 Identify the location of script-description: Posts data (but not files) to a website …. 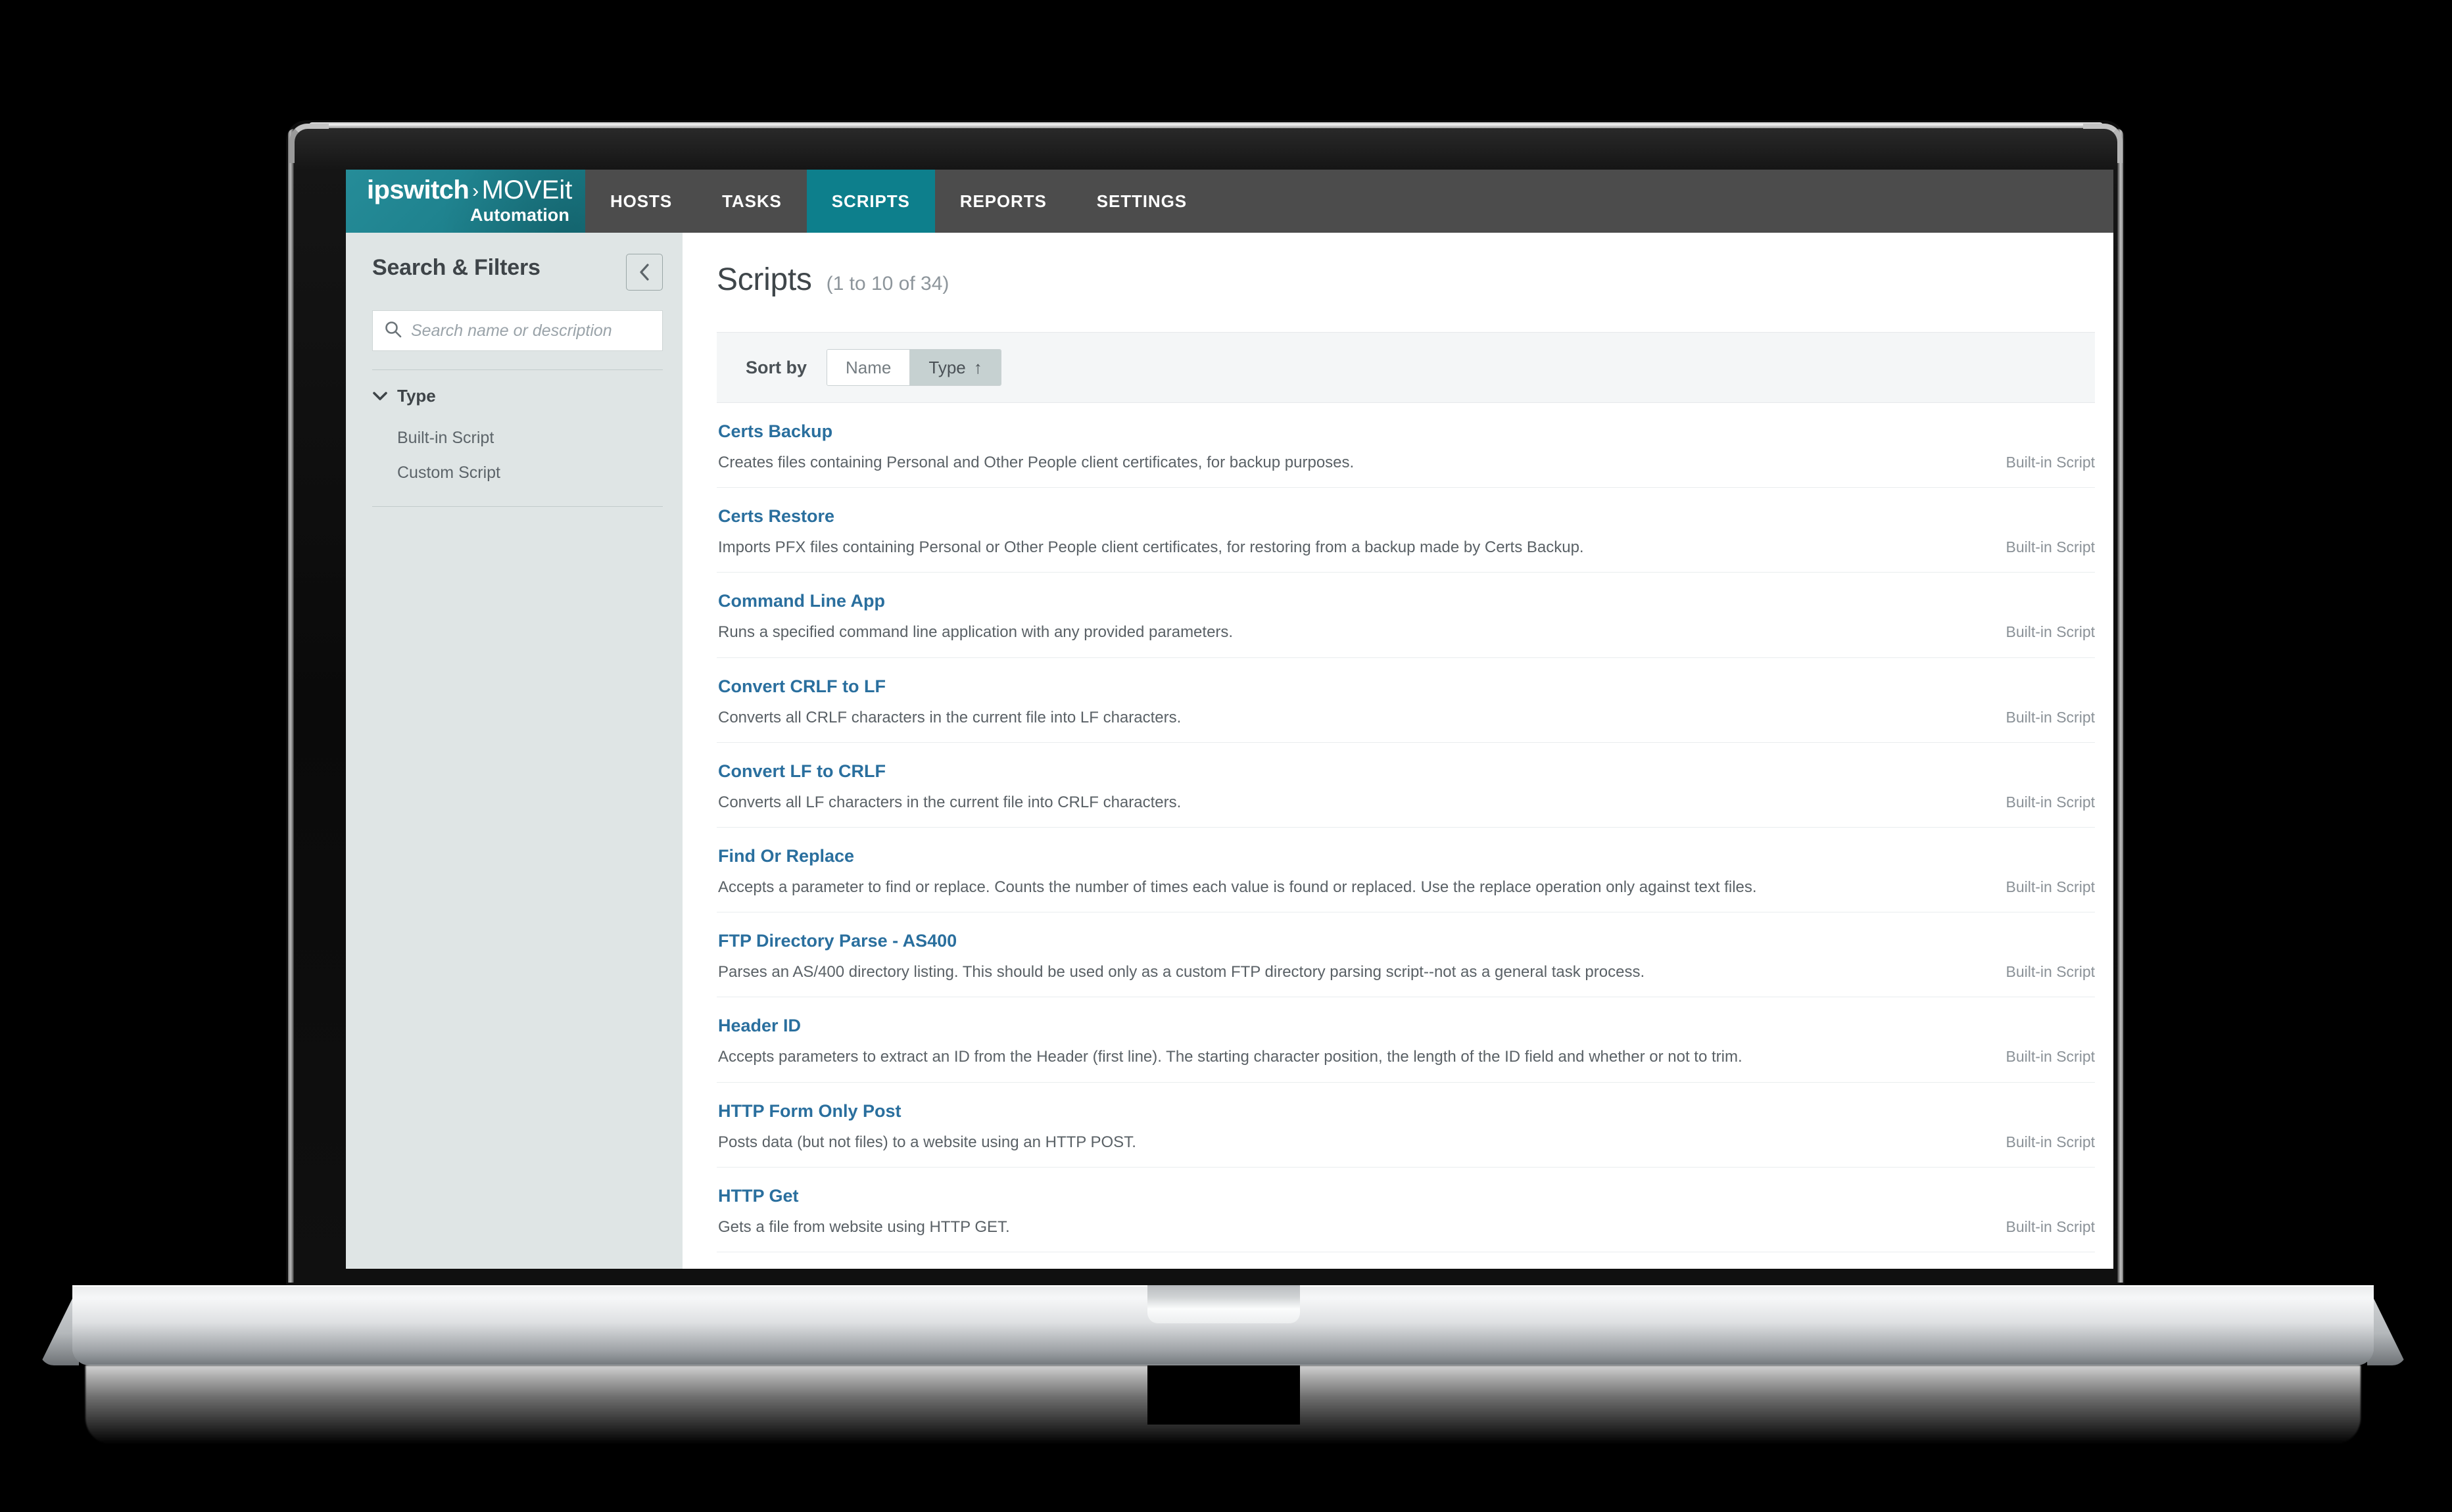
(927, 1142).